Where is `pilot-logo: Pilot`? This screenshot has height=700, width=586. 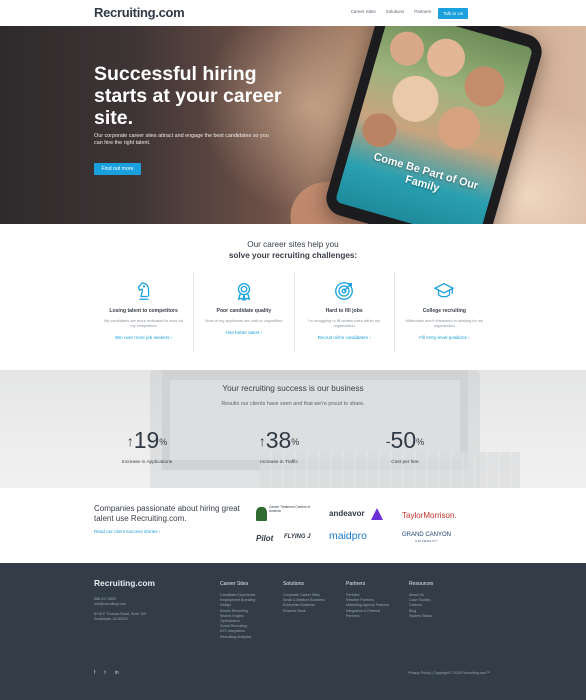 pilot-logo: Pilot is located at coordinates (265, 538).